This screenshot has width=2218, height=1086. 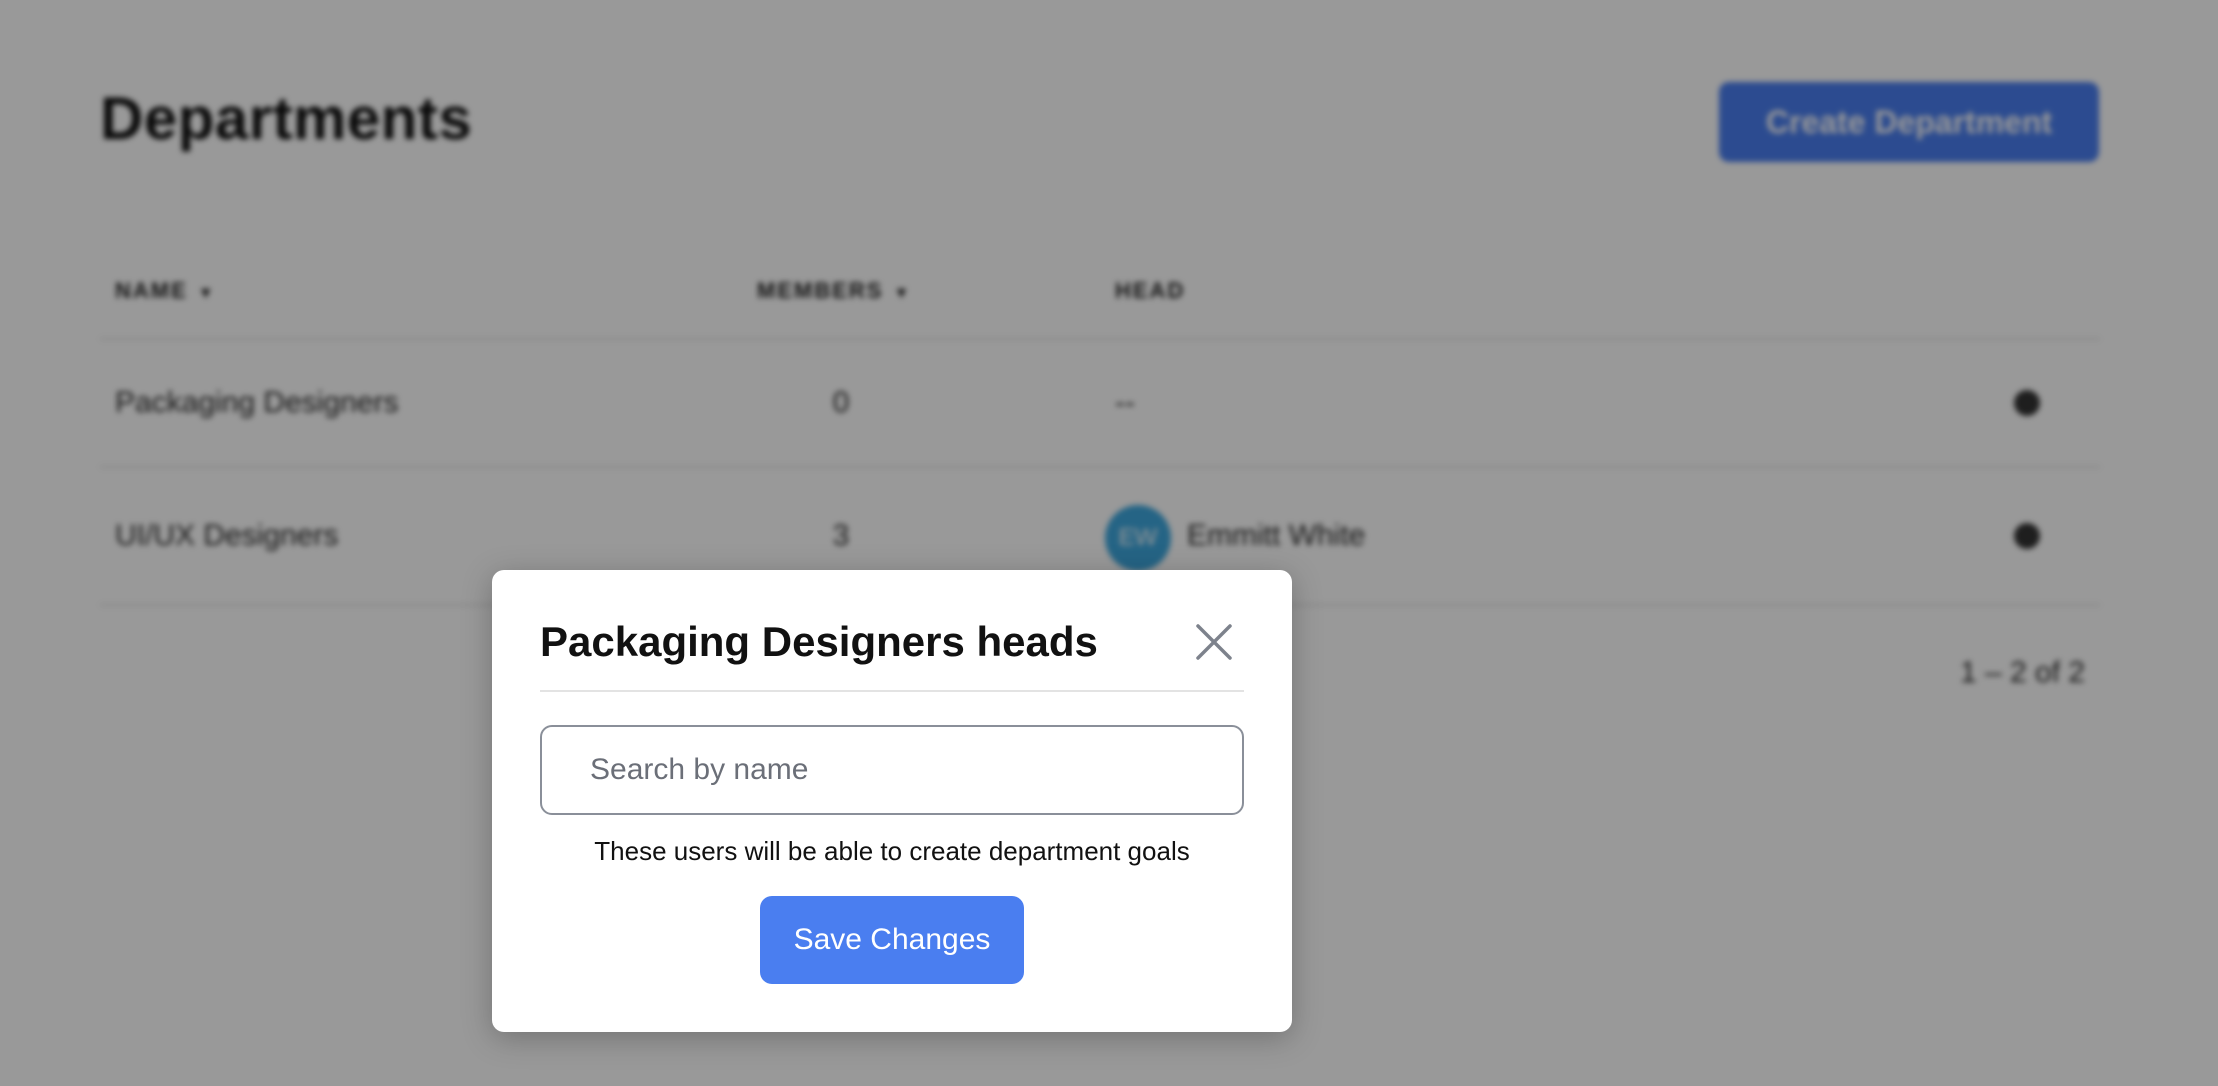 What do you see at coordinates (819, 641) in the screenshot?
I see `modal-title: Packaging Designers heads` at bounding box center [819, 641].